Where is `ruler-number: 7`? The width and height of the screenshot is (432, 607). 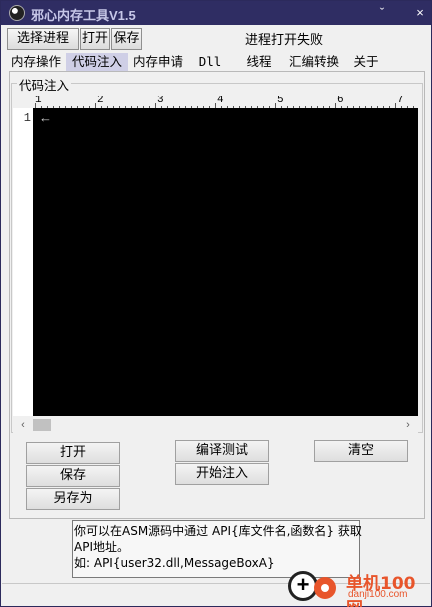
ruler-number: 7 is located at coordinates (400, 101).